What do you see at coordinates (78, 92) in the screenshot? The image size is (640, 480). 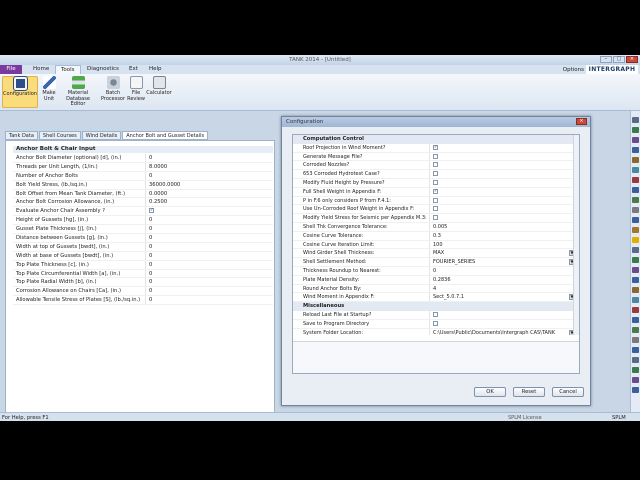 I see `material-database-editor-button: Material Database Editor` at bounding box center [78, 92].